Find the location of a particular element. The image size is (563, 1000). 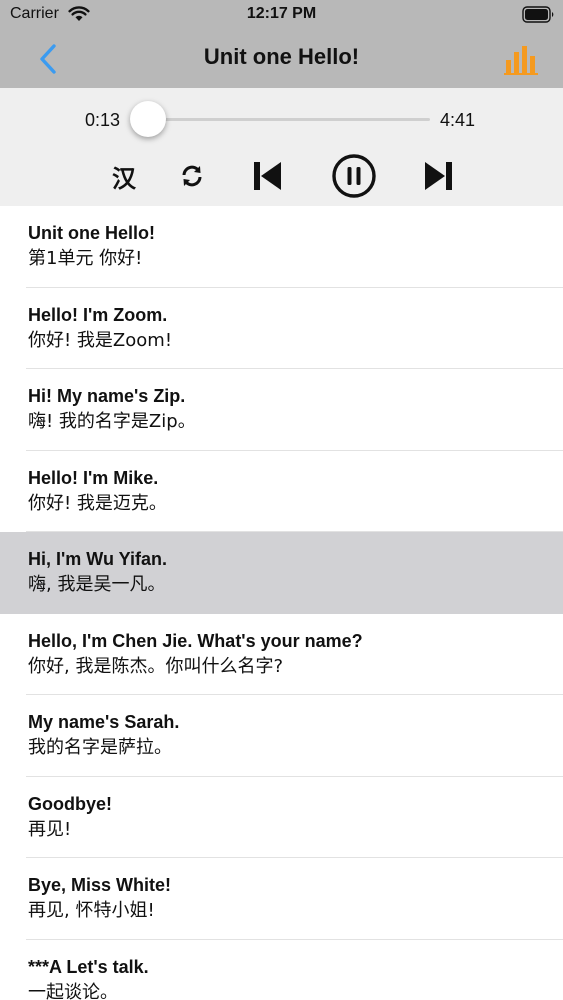

progress-slider is located at coordinates (279, 119).